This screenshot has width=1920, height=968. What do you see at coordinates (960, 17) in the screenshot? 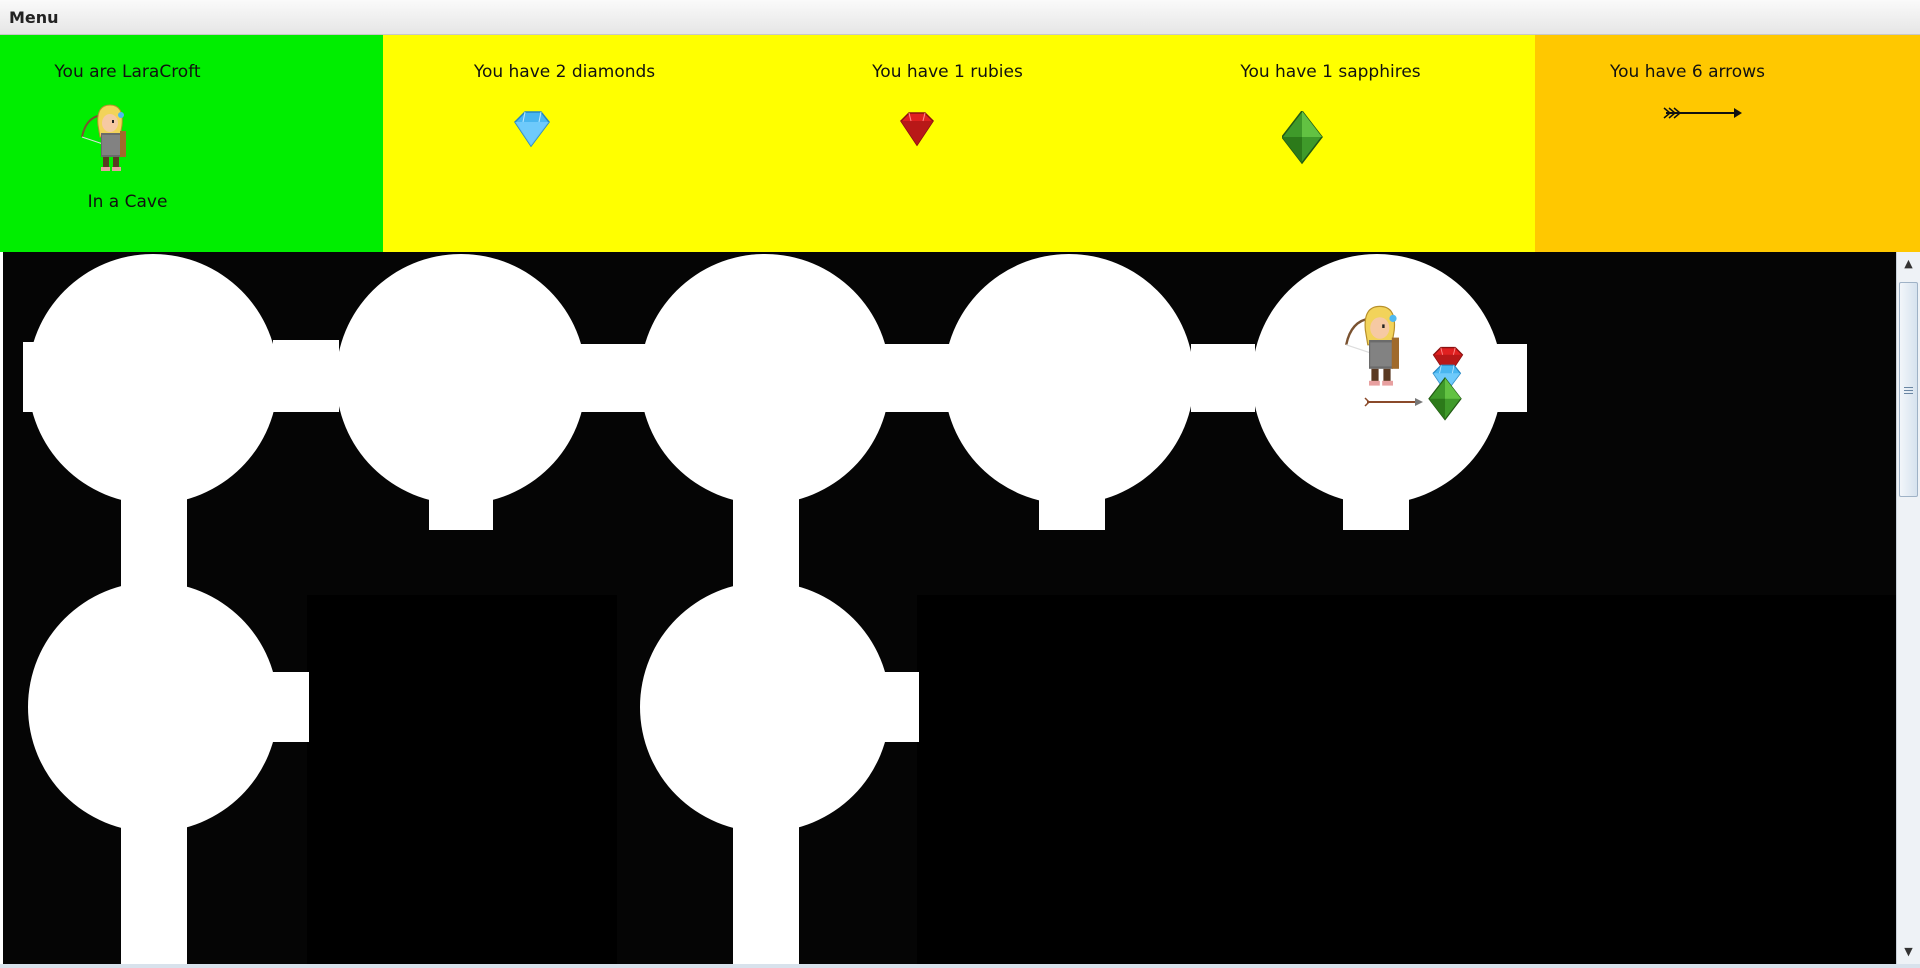
I see `menu-bar: Menu` at bounding box center [960, 17].